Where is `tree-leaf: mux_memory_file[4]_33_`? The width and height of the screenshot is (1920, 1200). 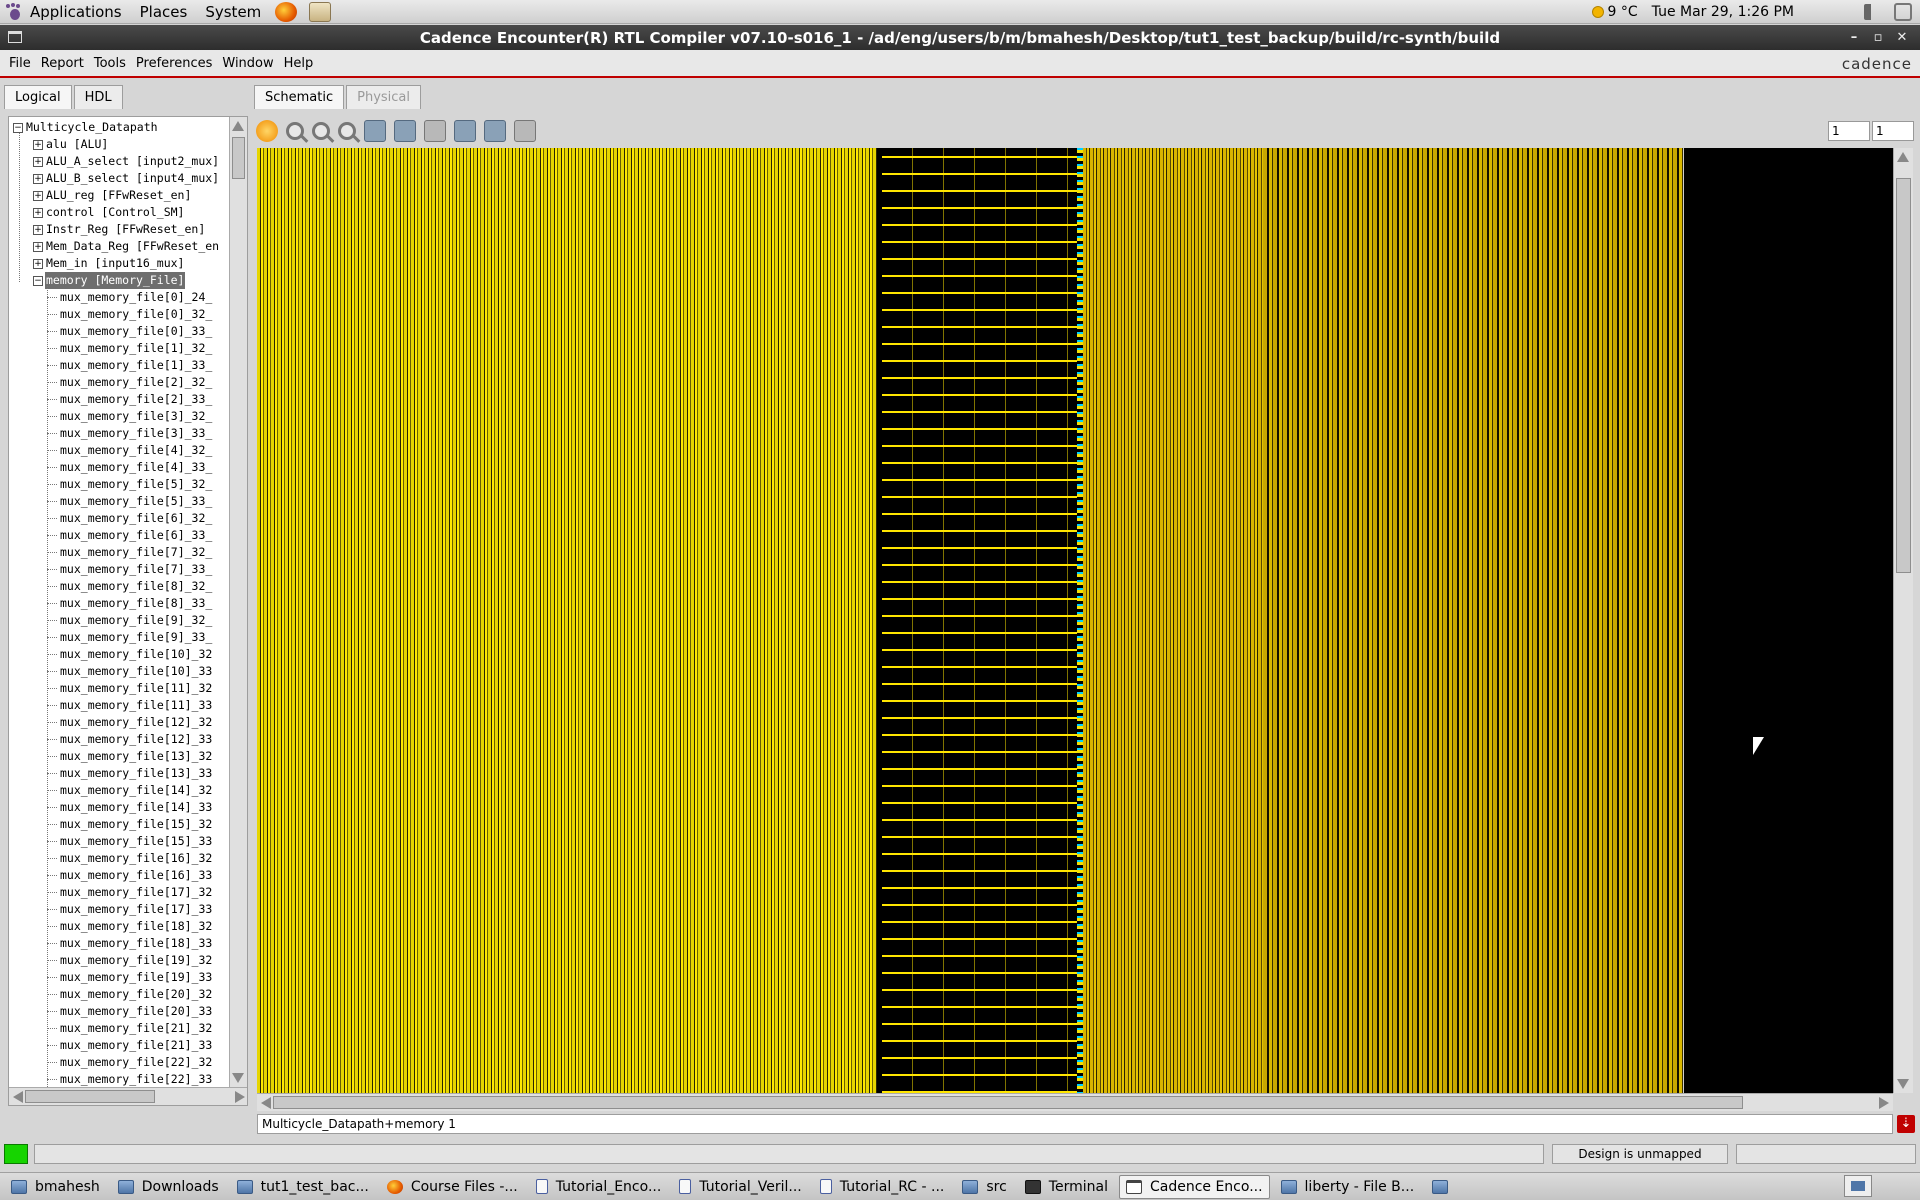 tree-leaf: mux_memory_file[4]_33_ is located at coordinates (136, 467).